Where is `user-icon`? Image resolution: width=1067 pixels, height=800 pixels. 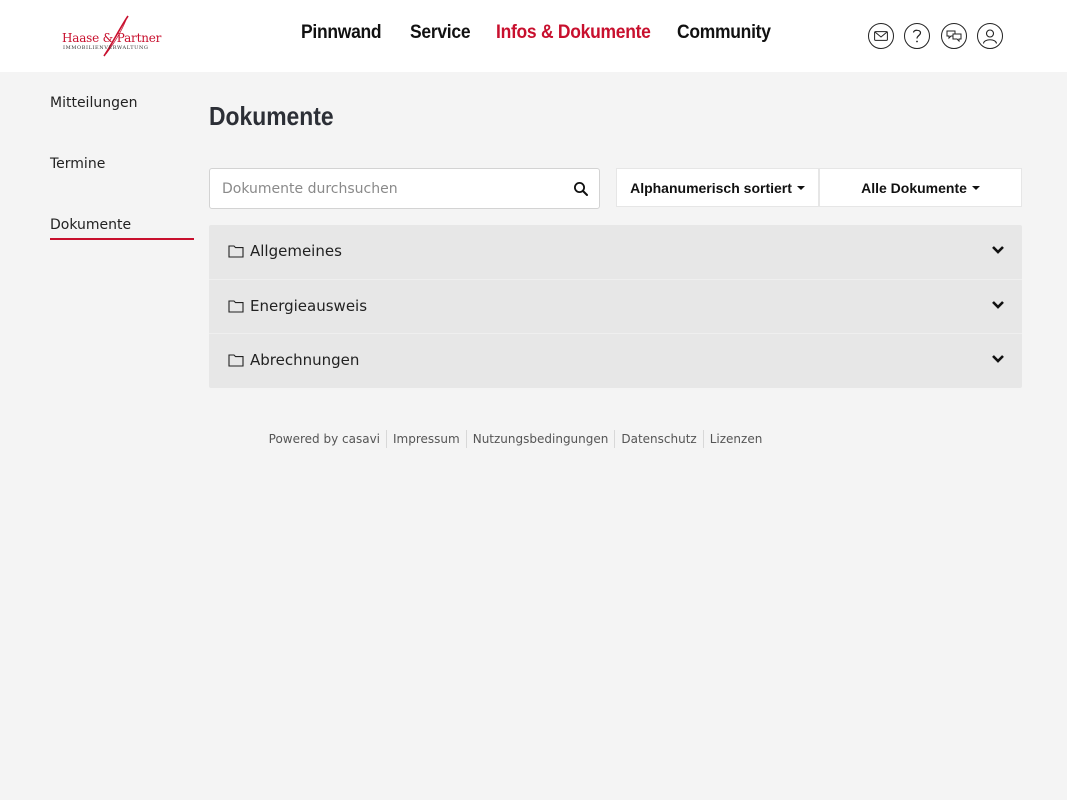 user-icon is located at coordinates (990, 36).